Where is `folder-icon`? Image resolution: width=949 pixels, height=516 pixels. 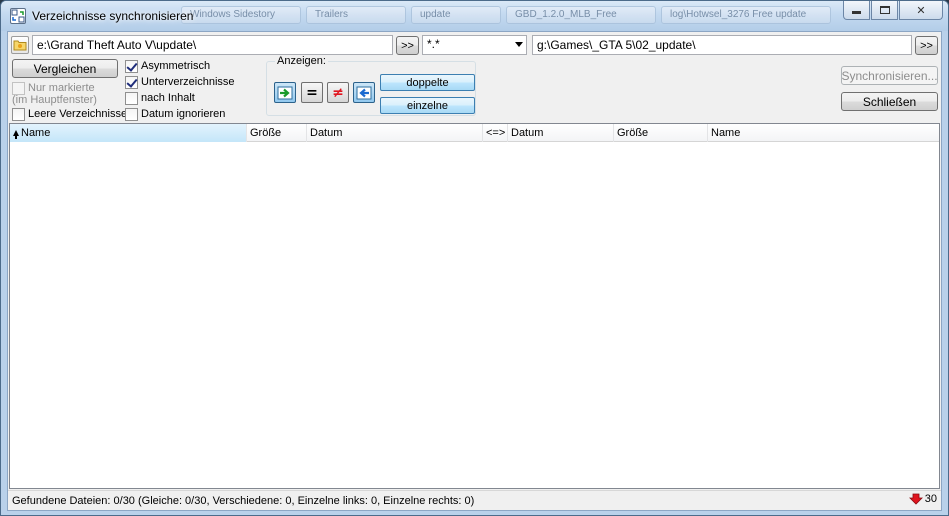
folder-icon is located at coordinates (20, 45).